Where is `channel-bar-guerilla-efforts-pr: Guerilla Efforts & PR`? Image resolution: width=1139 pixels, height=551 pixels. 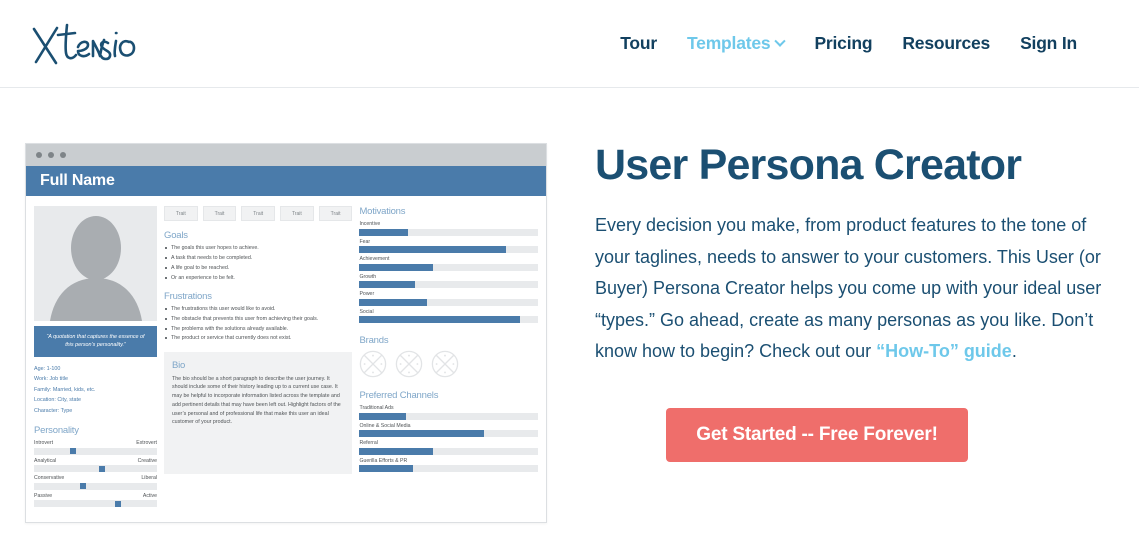
channel-bar-guerilla-efforts-pr: Guerilla Efforts & PR is located at coordinates (449, 464).